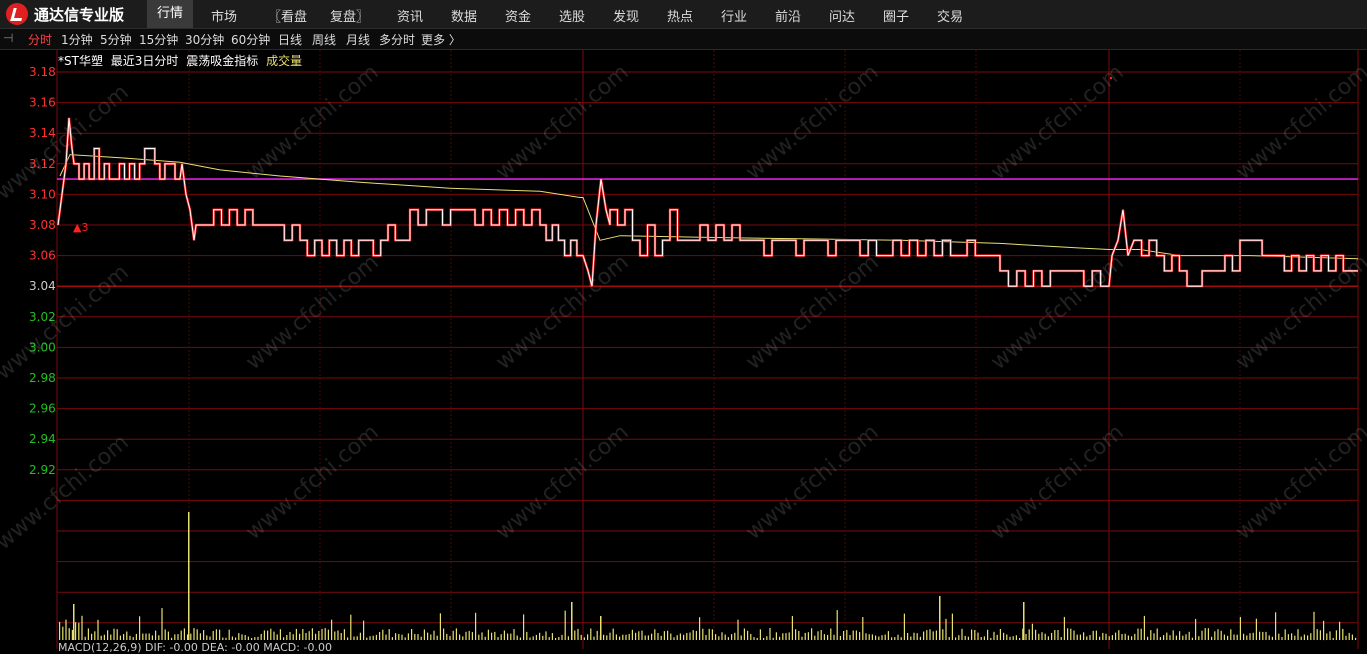 Image resolution: width=1367 pixels, height=654 pixels. Describe the element at coordinates (158, 39) in the screenshot. I see `period-tab-3: 15分钟` at that location.